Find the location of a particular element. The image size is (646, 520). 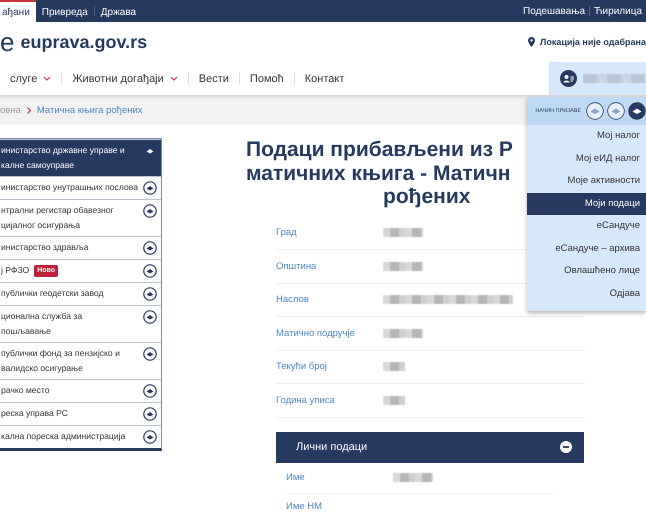

institution-item: инистарство унутрашњих послова is located at coordinates (80, 187).